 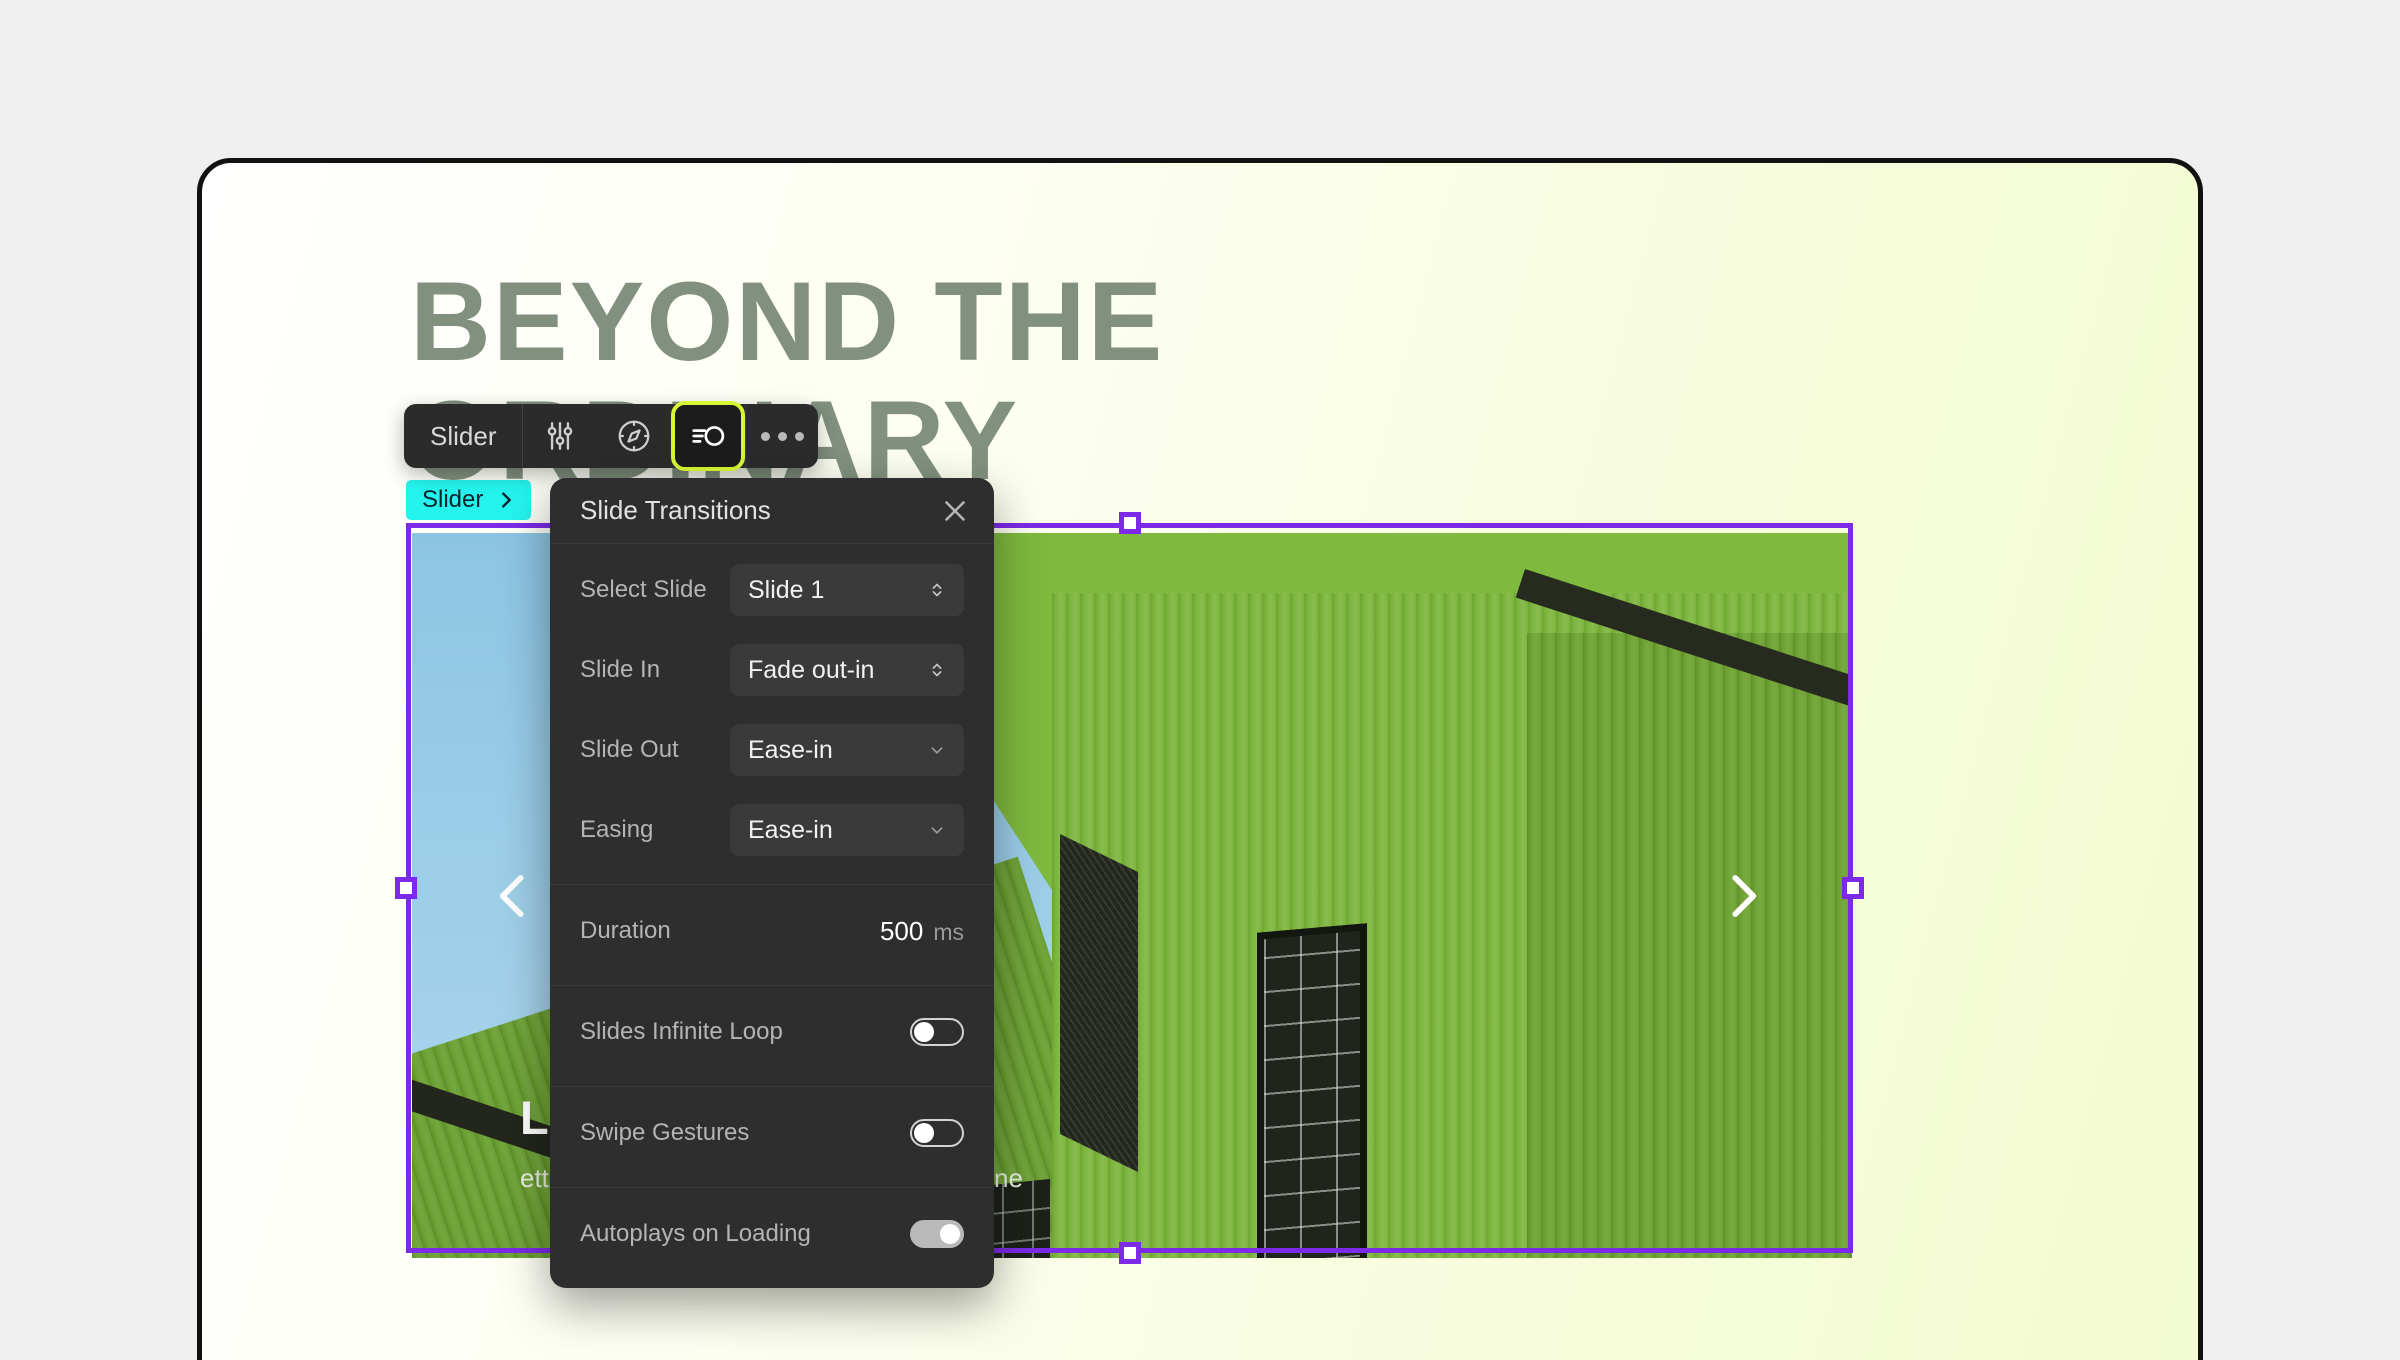 I want to click on chevron-left-icon, so click(x=511, y=895).